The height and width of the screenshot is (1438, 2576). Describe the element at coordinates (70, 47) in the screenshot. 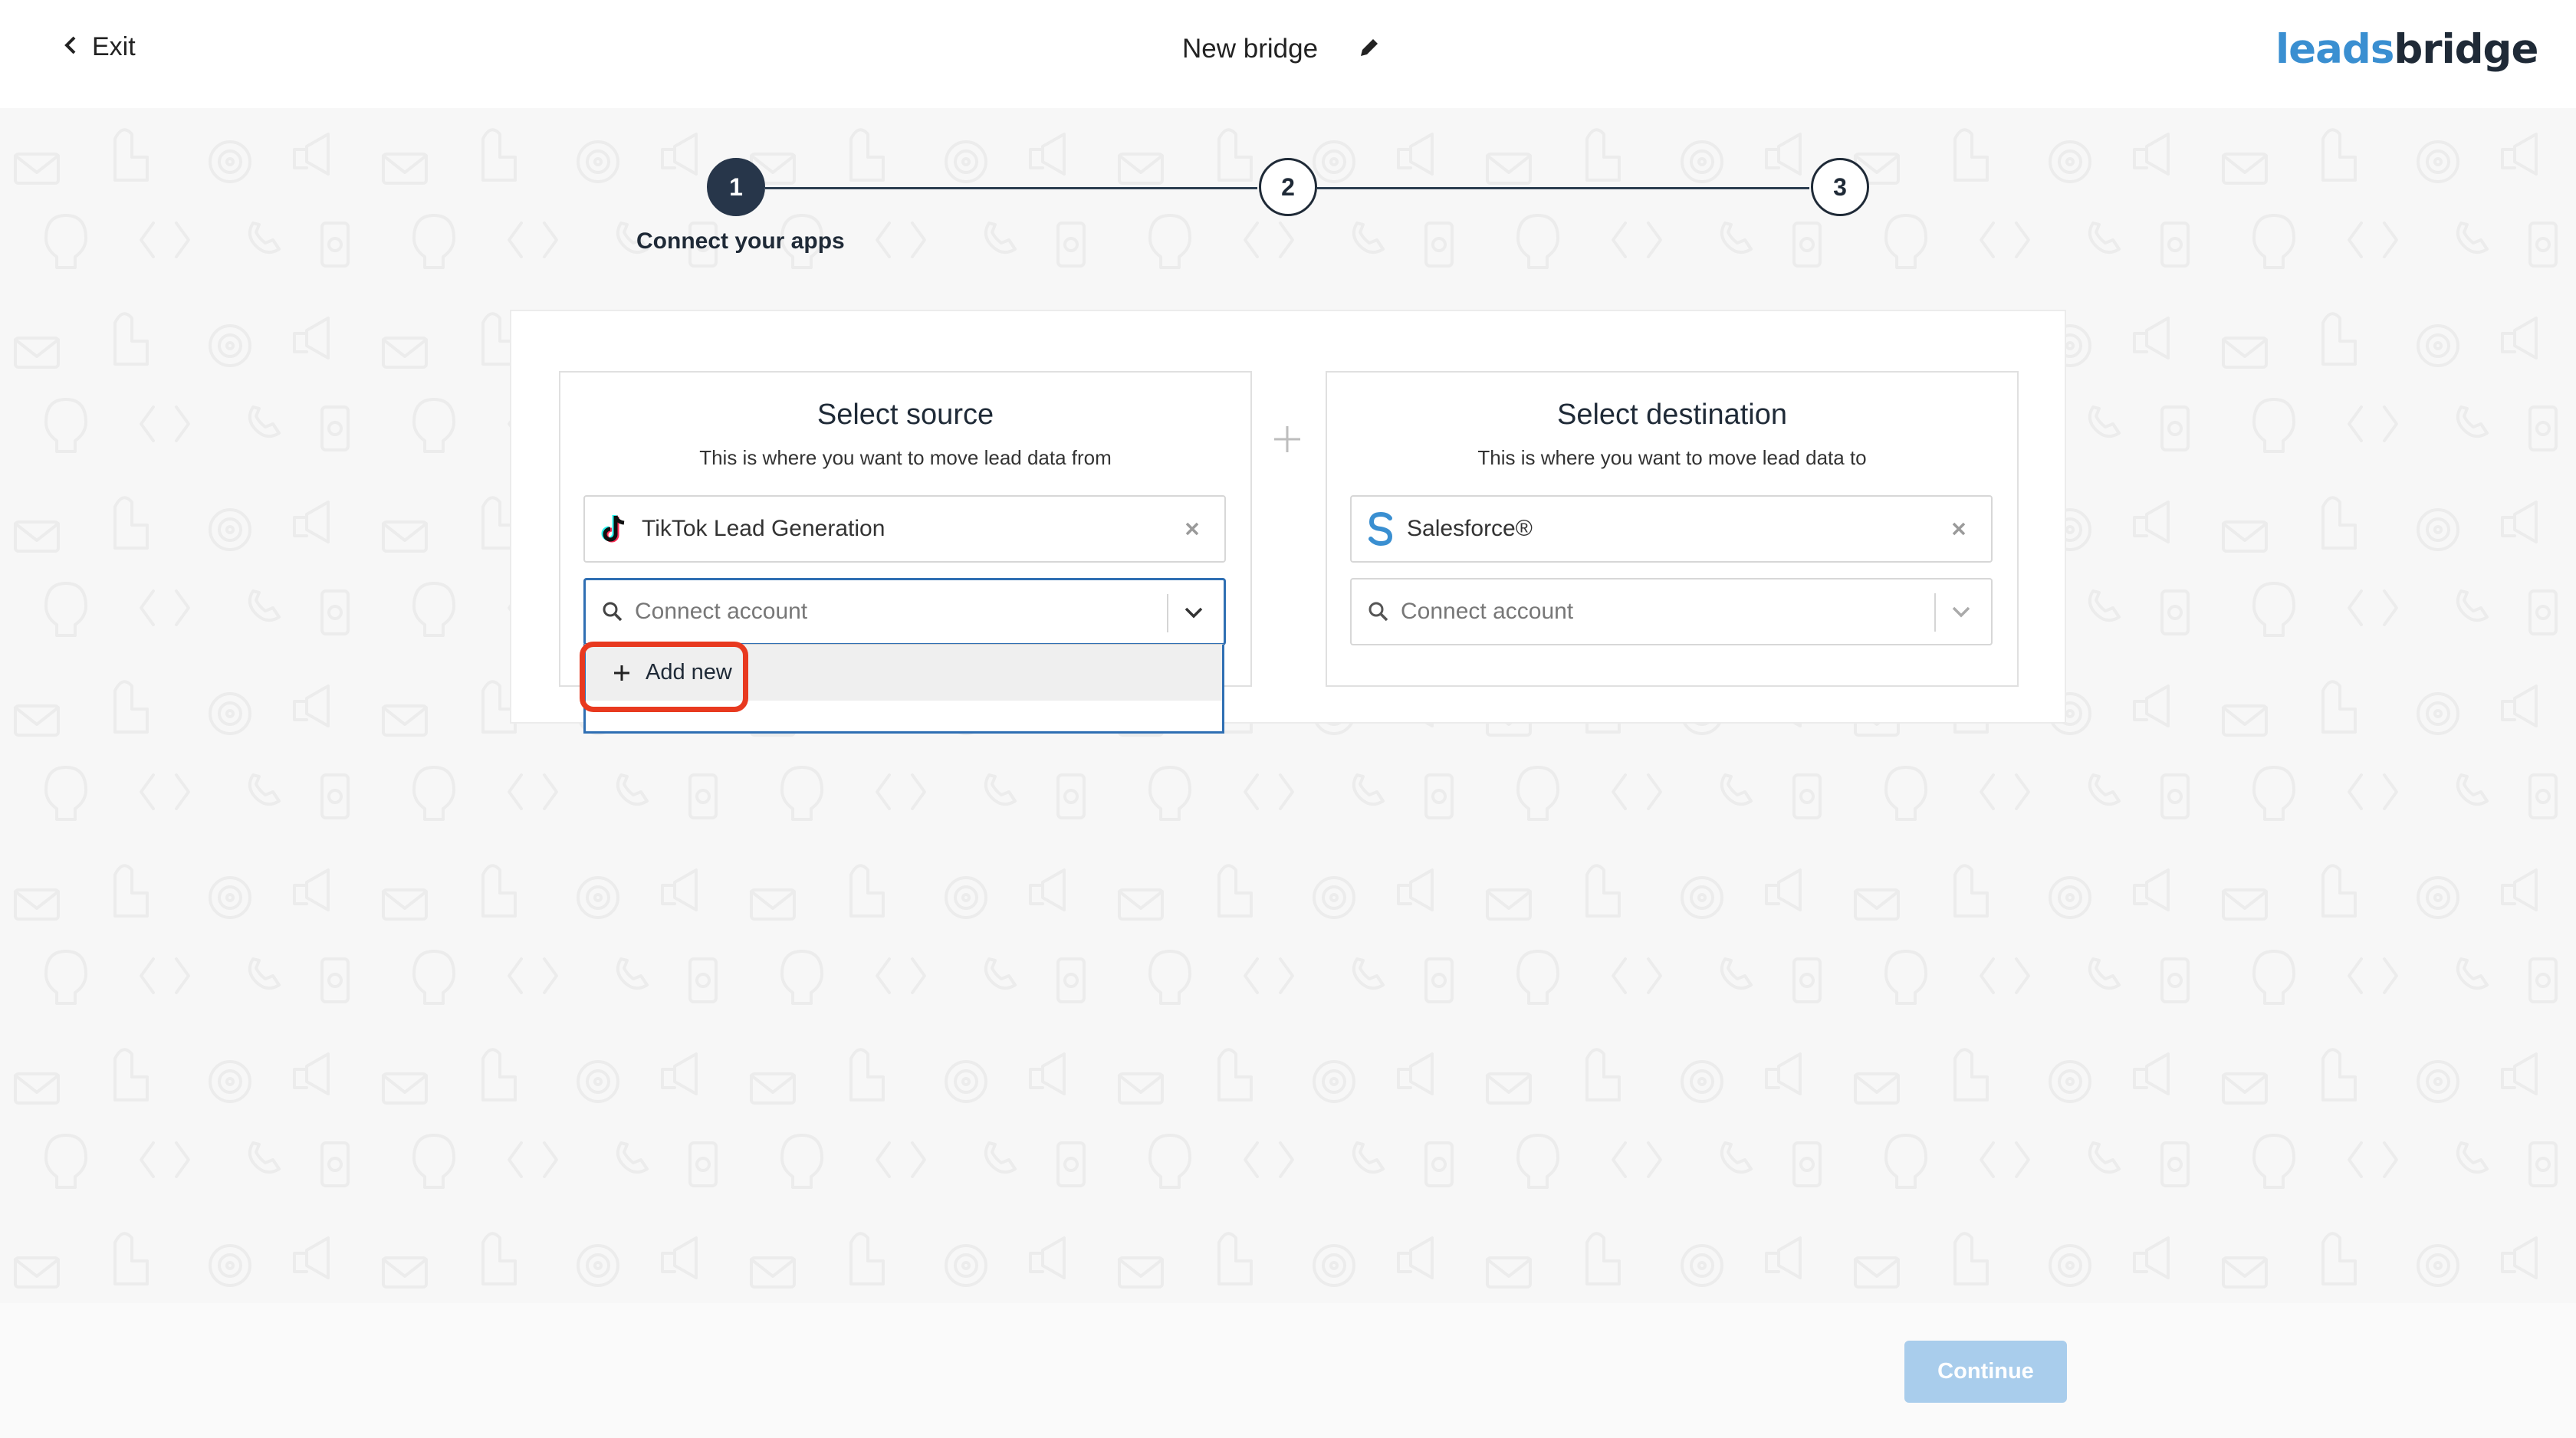

I see `chevron-left-icon` at that location.